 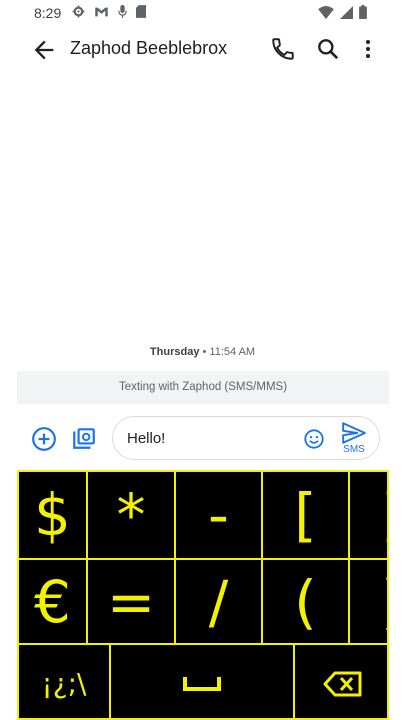 I want to click on timestamp-day: Thursday, so click(x=174, y=352).